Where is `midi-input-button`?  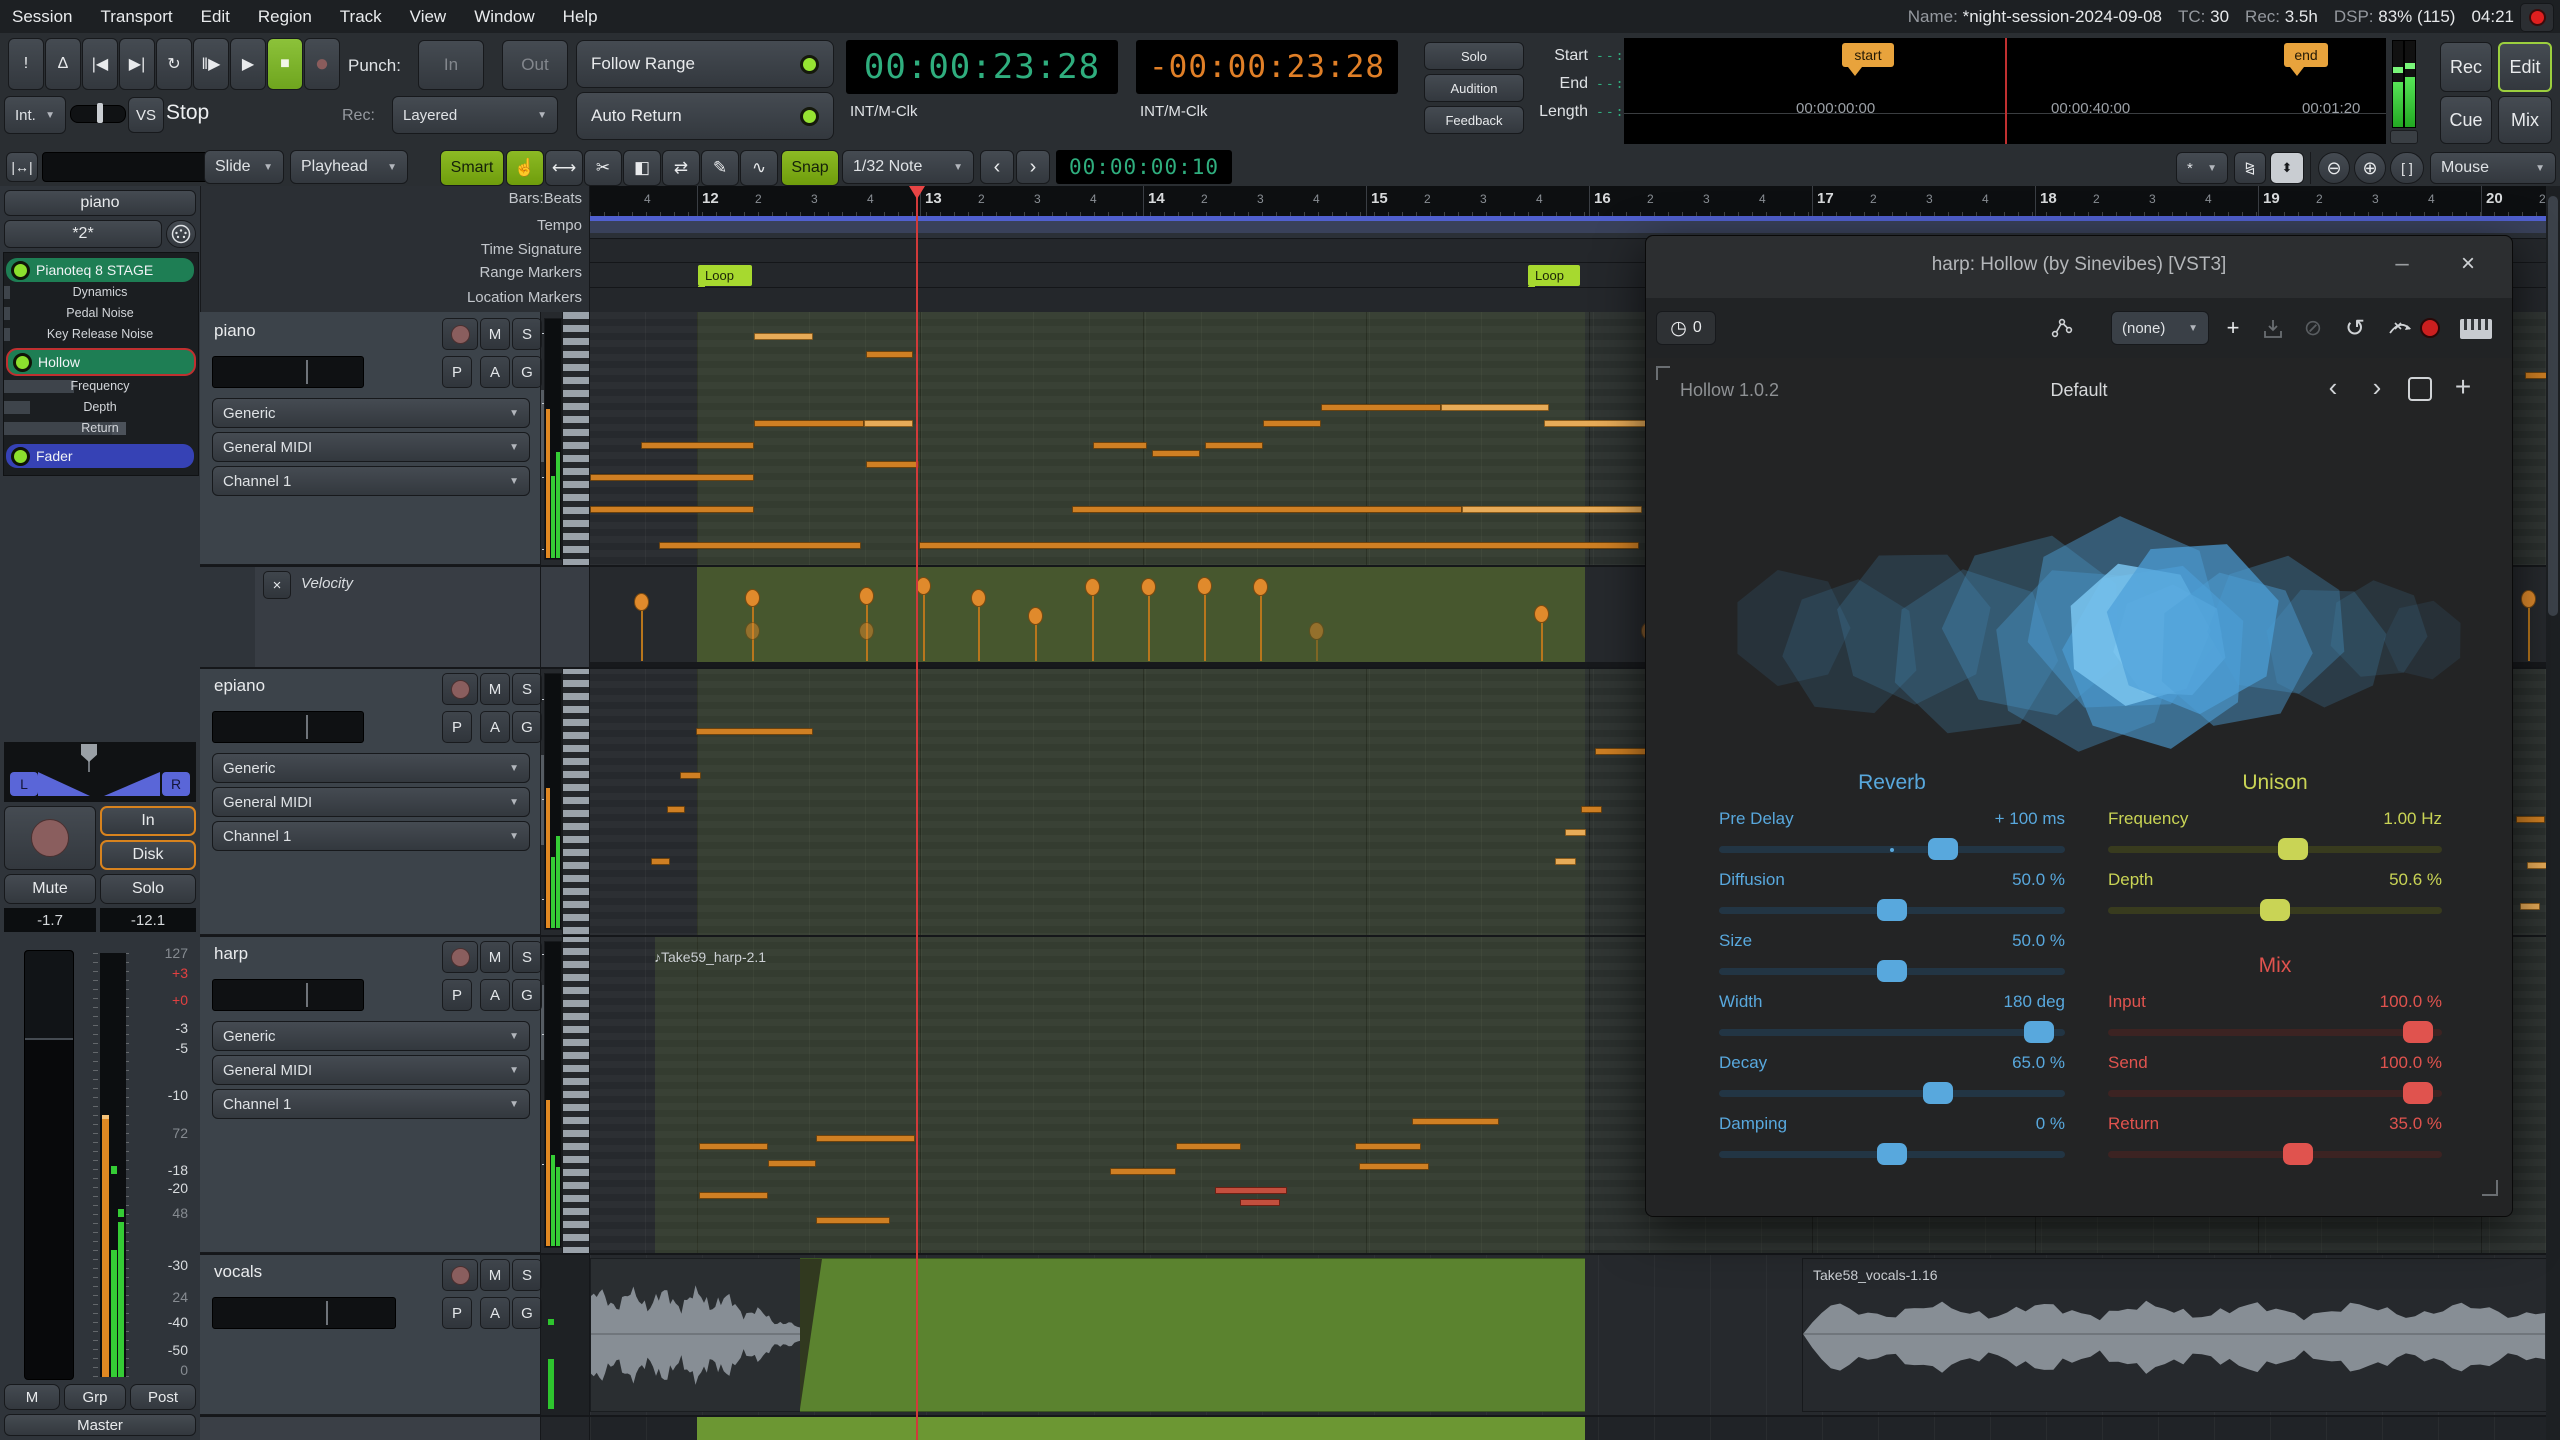 midi-input-button is located at coordinates (181, 234).